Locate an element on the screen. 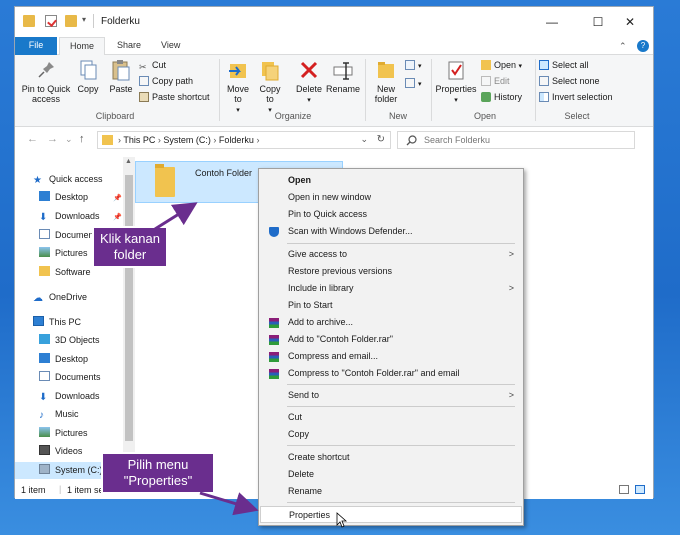 The height and width of the screenshot is (535, 680). arrow-to-folder is located at coordinates (176, 216).